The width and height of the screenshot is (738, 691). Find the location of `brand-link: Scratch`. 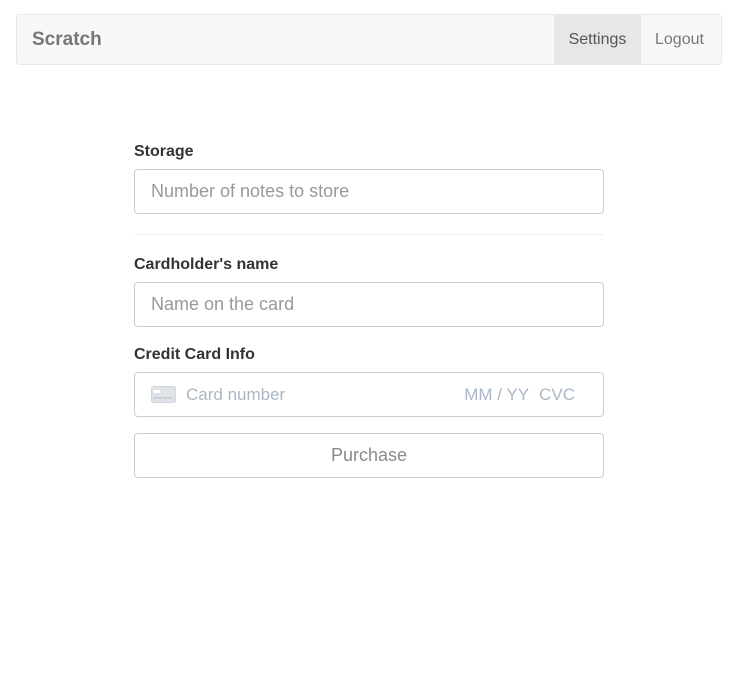

brand-link: Scratch is located at coordinates (285, 39).